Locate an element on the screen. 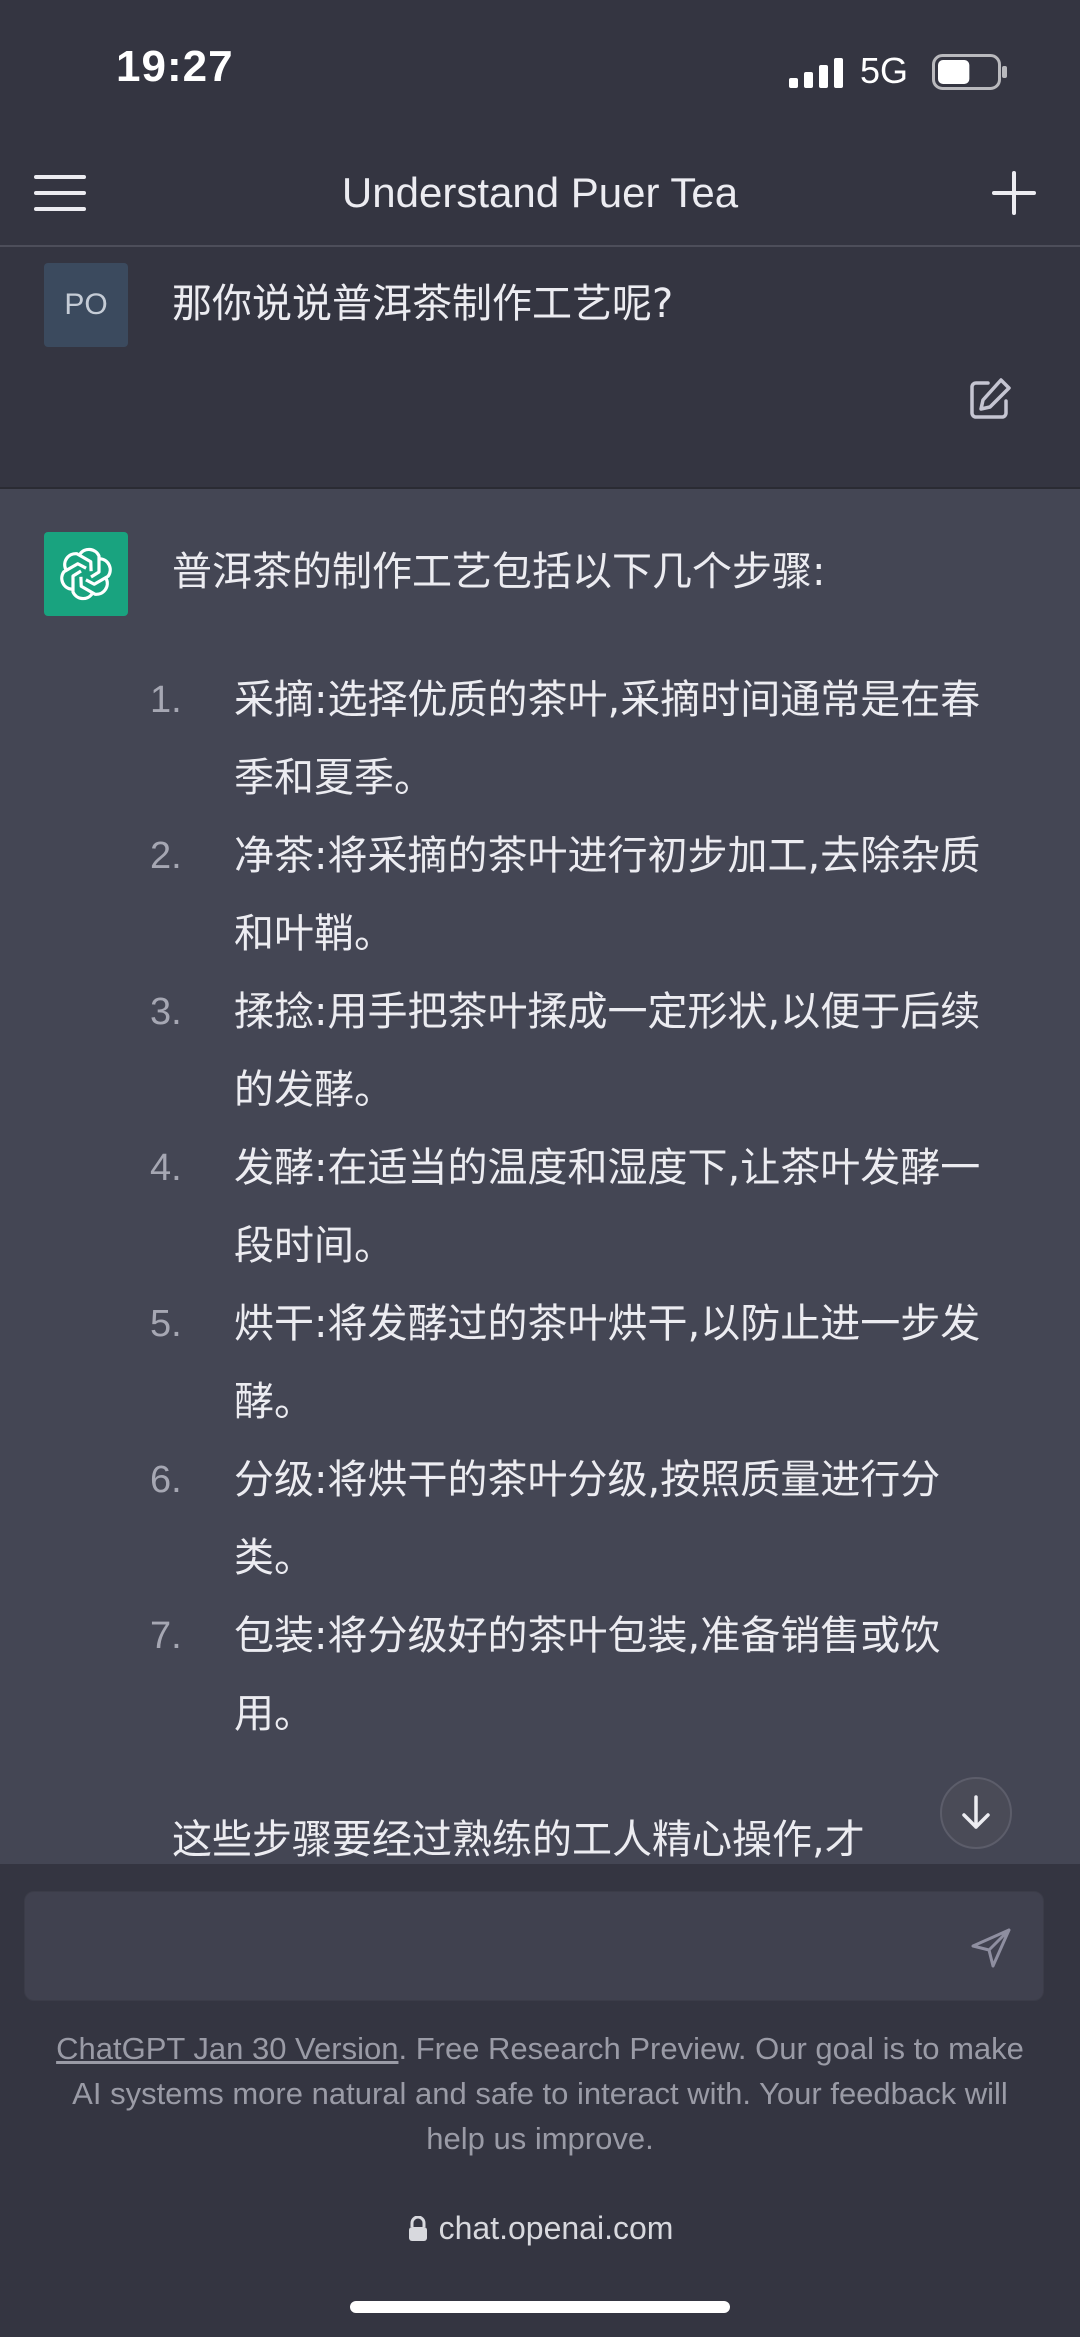 The height and width of the screenshot is (2337, 1080). openai-logo-icon is located at coordinates (86, 574).